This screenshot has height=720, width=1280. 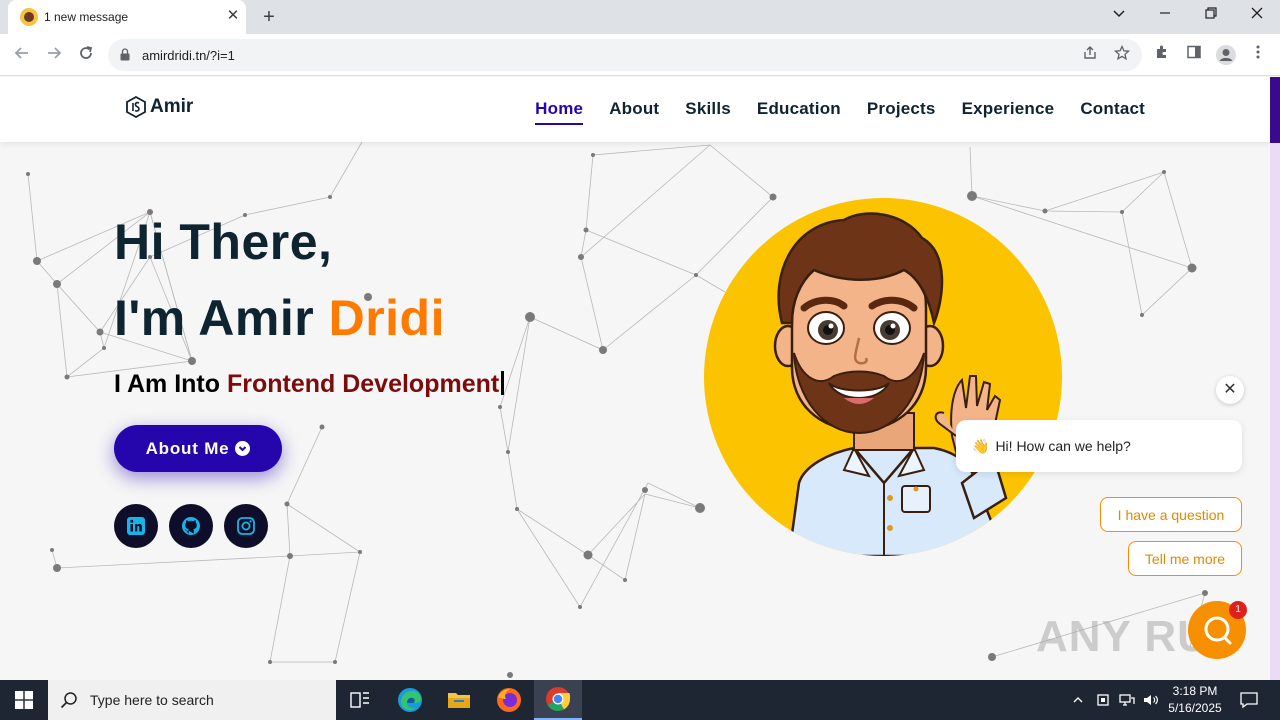 I want to click on page-scrollbar, so click(x=1275, y=378).